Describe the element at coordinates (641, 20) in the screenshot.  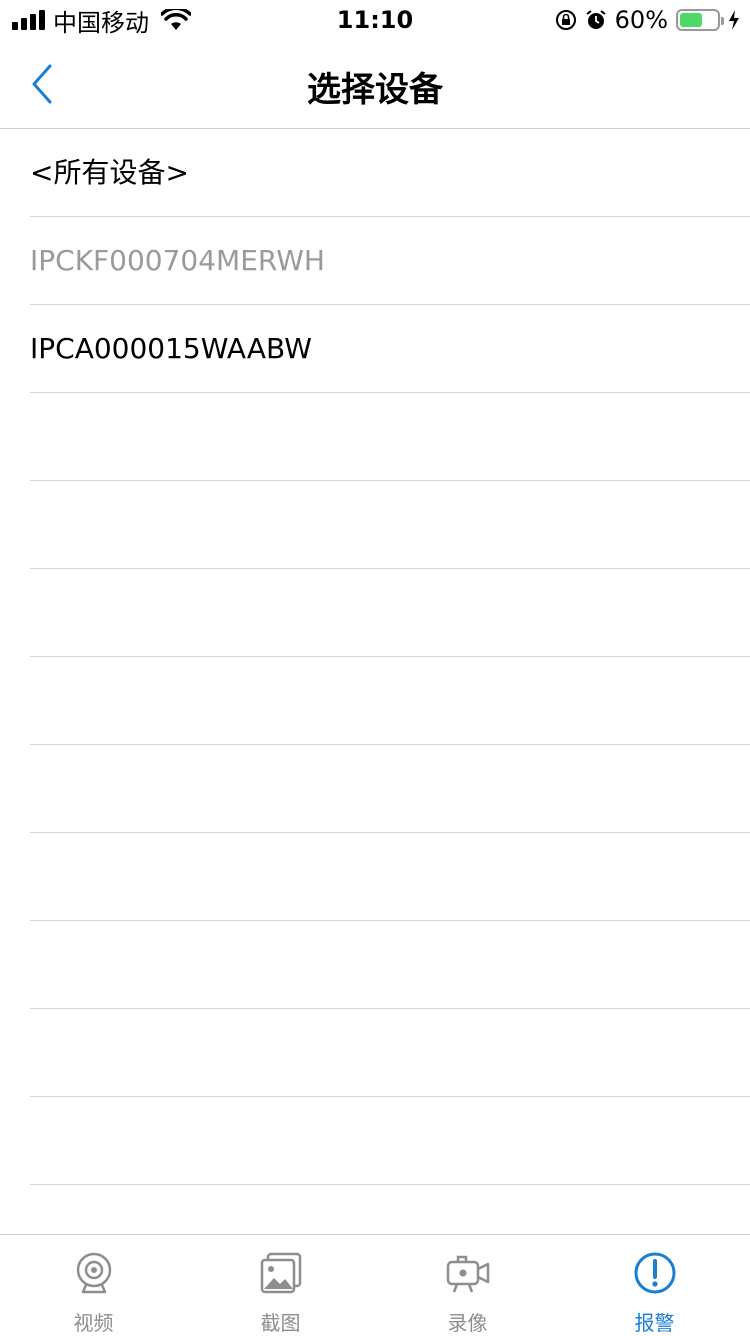
I see `battery-percent: 60%` at that location.